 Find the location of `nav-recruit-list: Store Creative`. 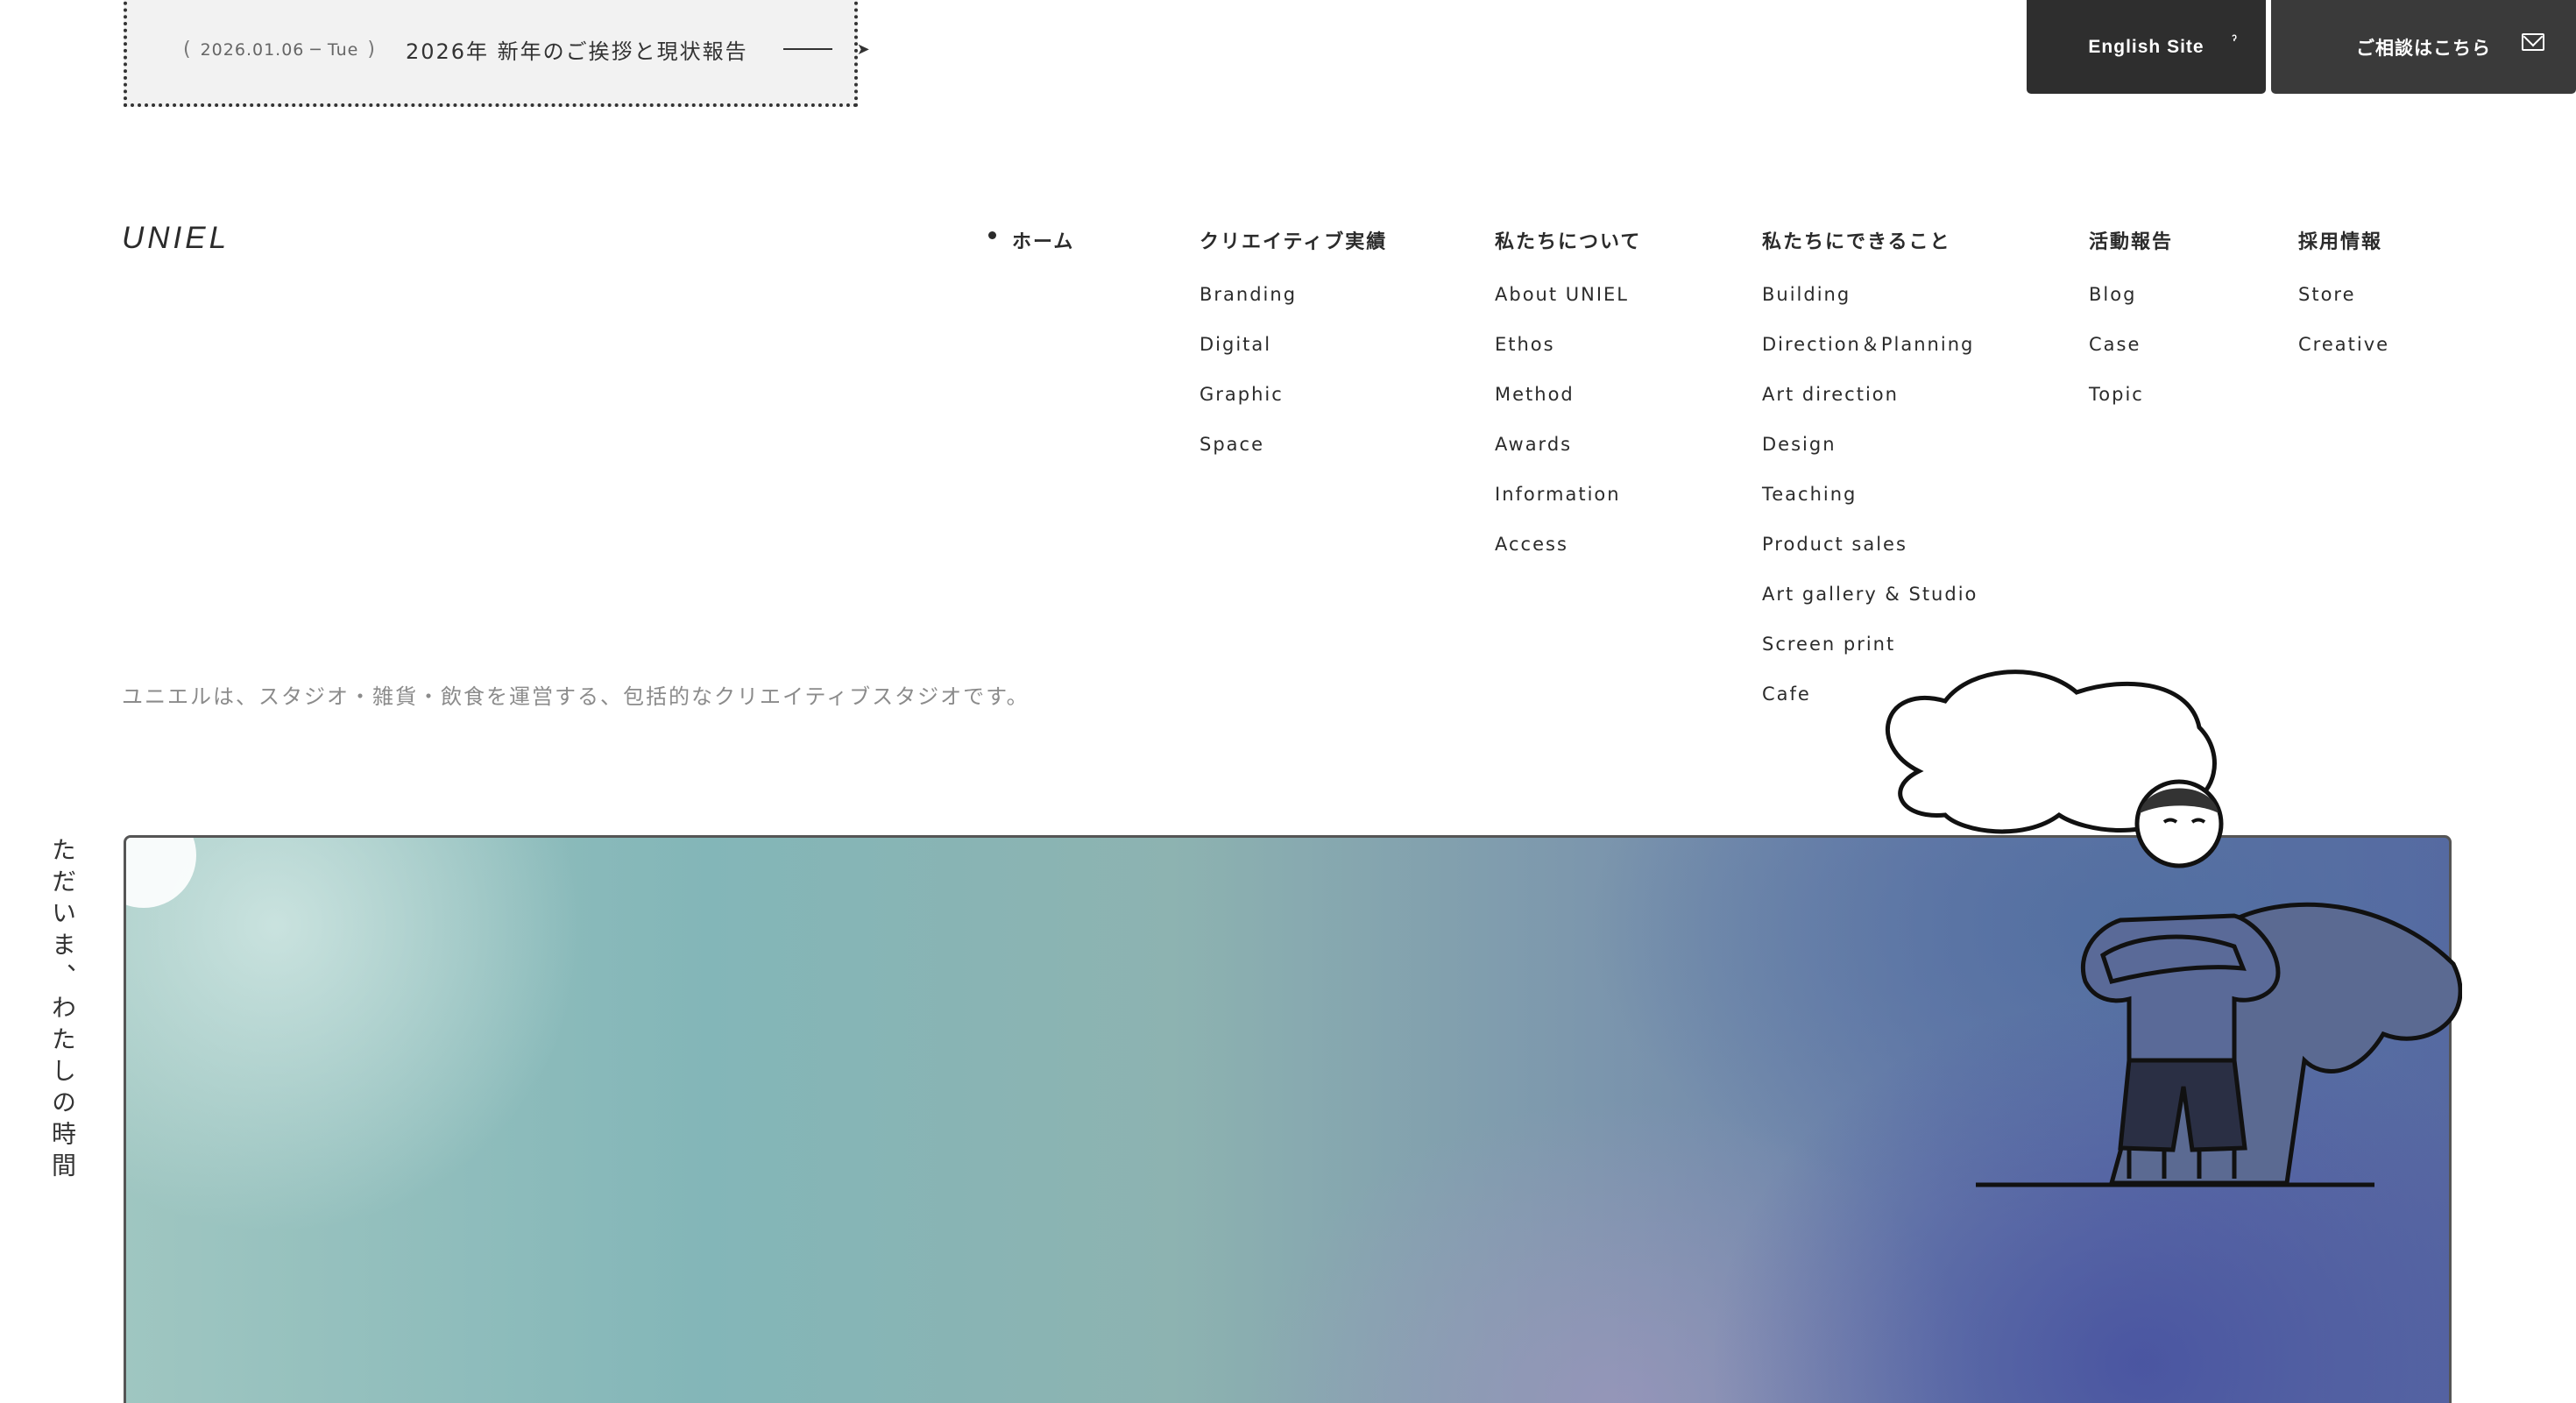

nav-recruit-list: Store Creative is located at coordinates (2343, 330).